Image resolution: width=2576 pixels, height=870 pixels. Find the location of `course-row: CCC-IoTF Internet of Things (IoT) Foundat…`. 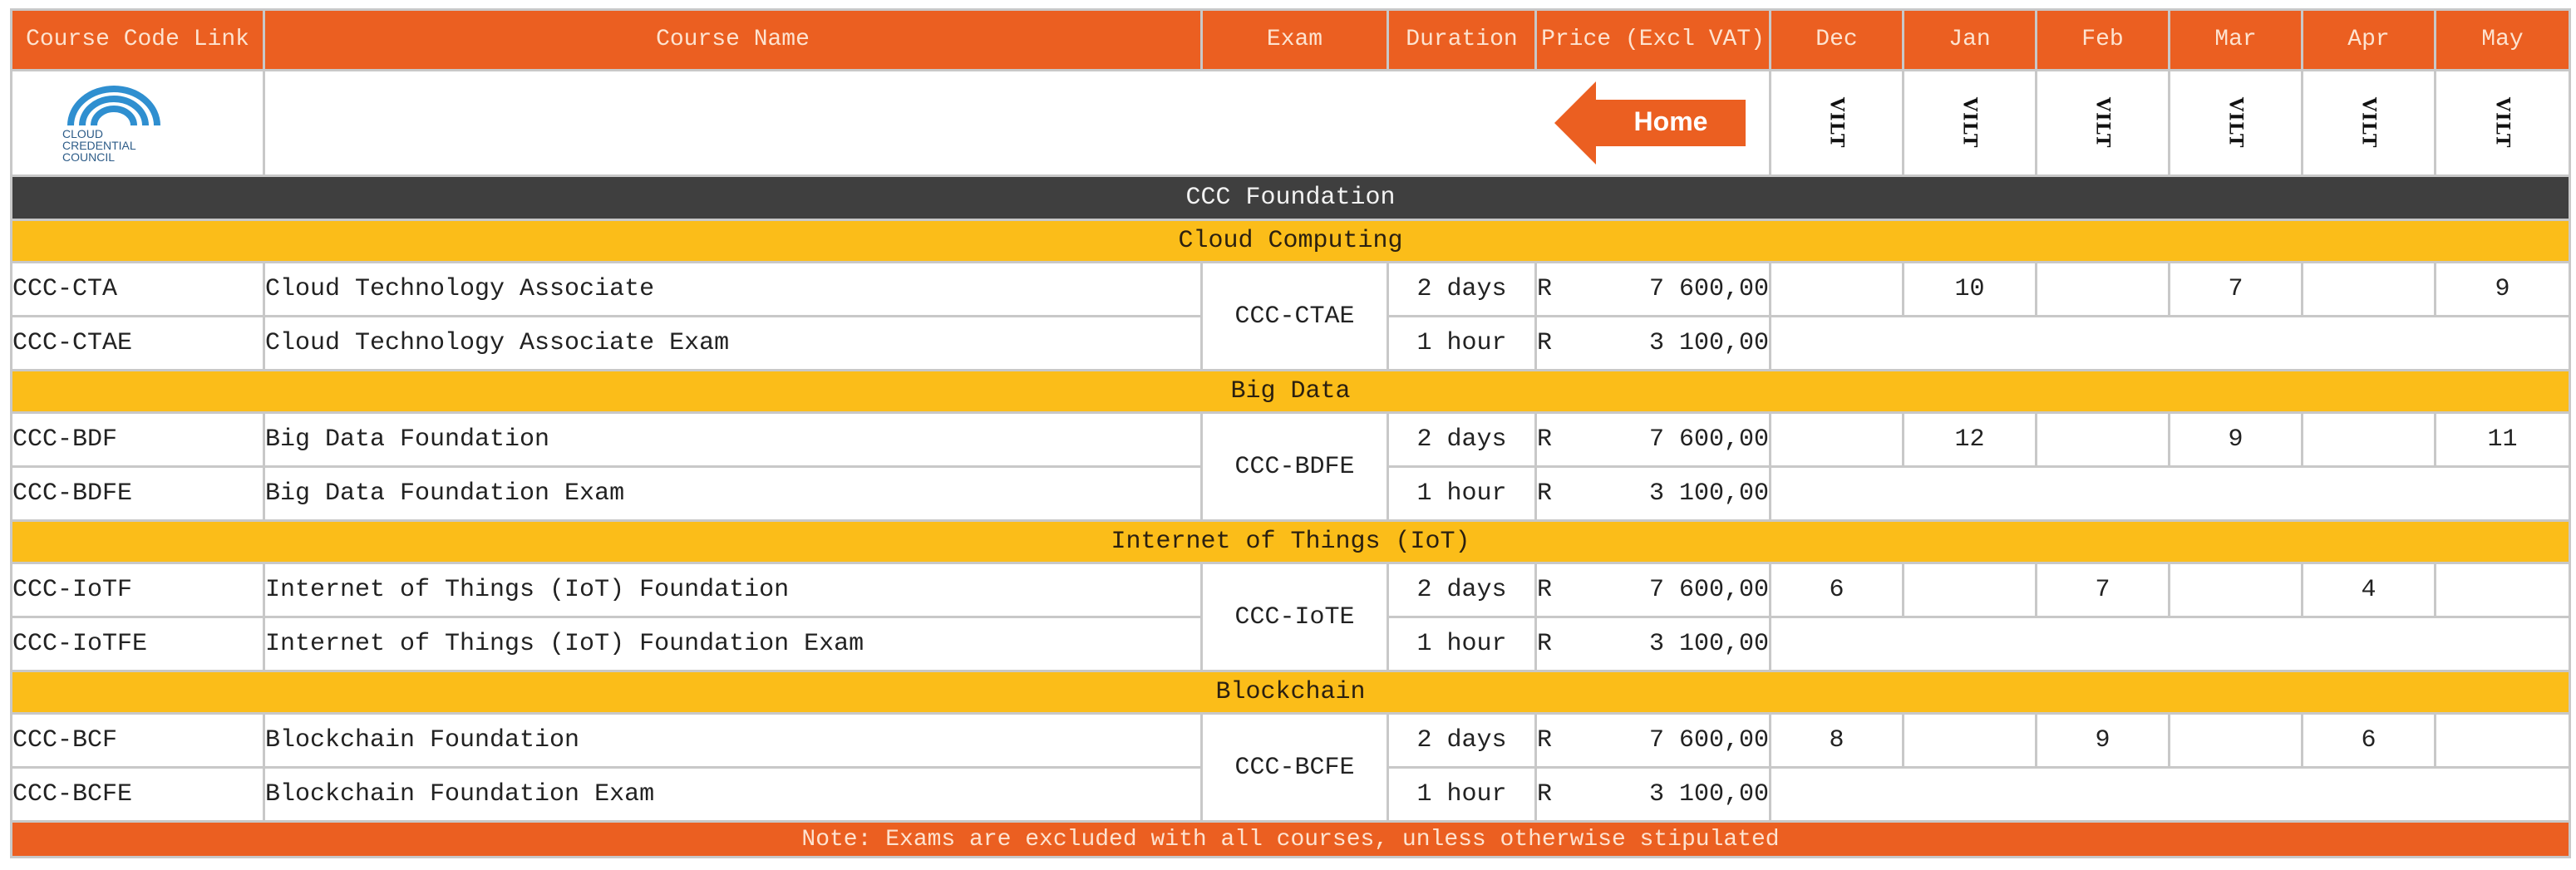

course-row: CCC-IoTF Internet of Things (IoT) Foundat… is located at coordinates (1290, 617).